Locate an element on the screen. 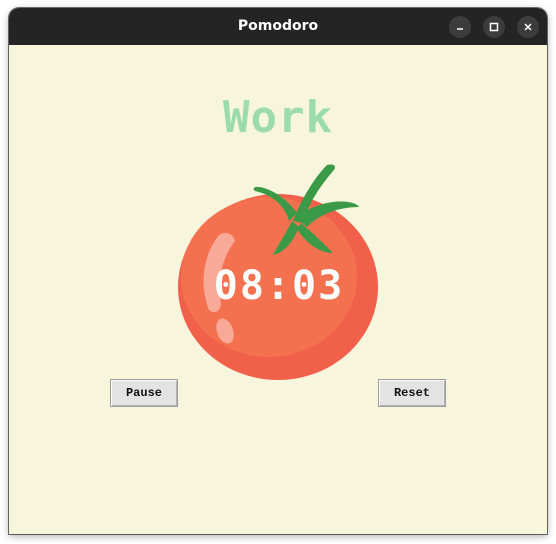 The width and height of the screenshot is (556, 544). minimize-icon is located at coordinates (460, 29).